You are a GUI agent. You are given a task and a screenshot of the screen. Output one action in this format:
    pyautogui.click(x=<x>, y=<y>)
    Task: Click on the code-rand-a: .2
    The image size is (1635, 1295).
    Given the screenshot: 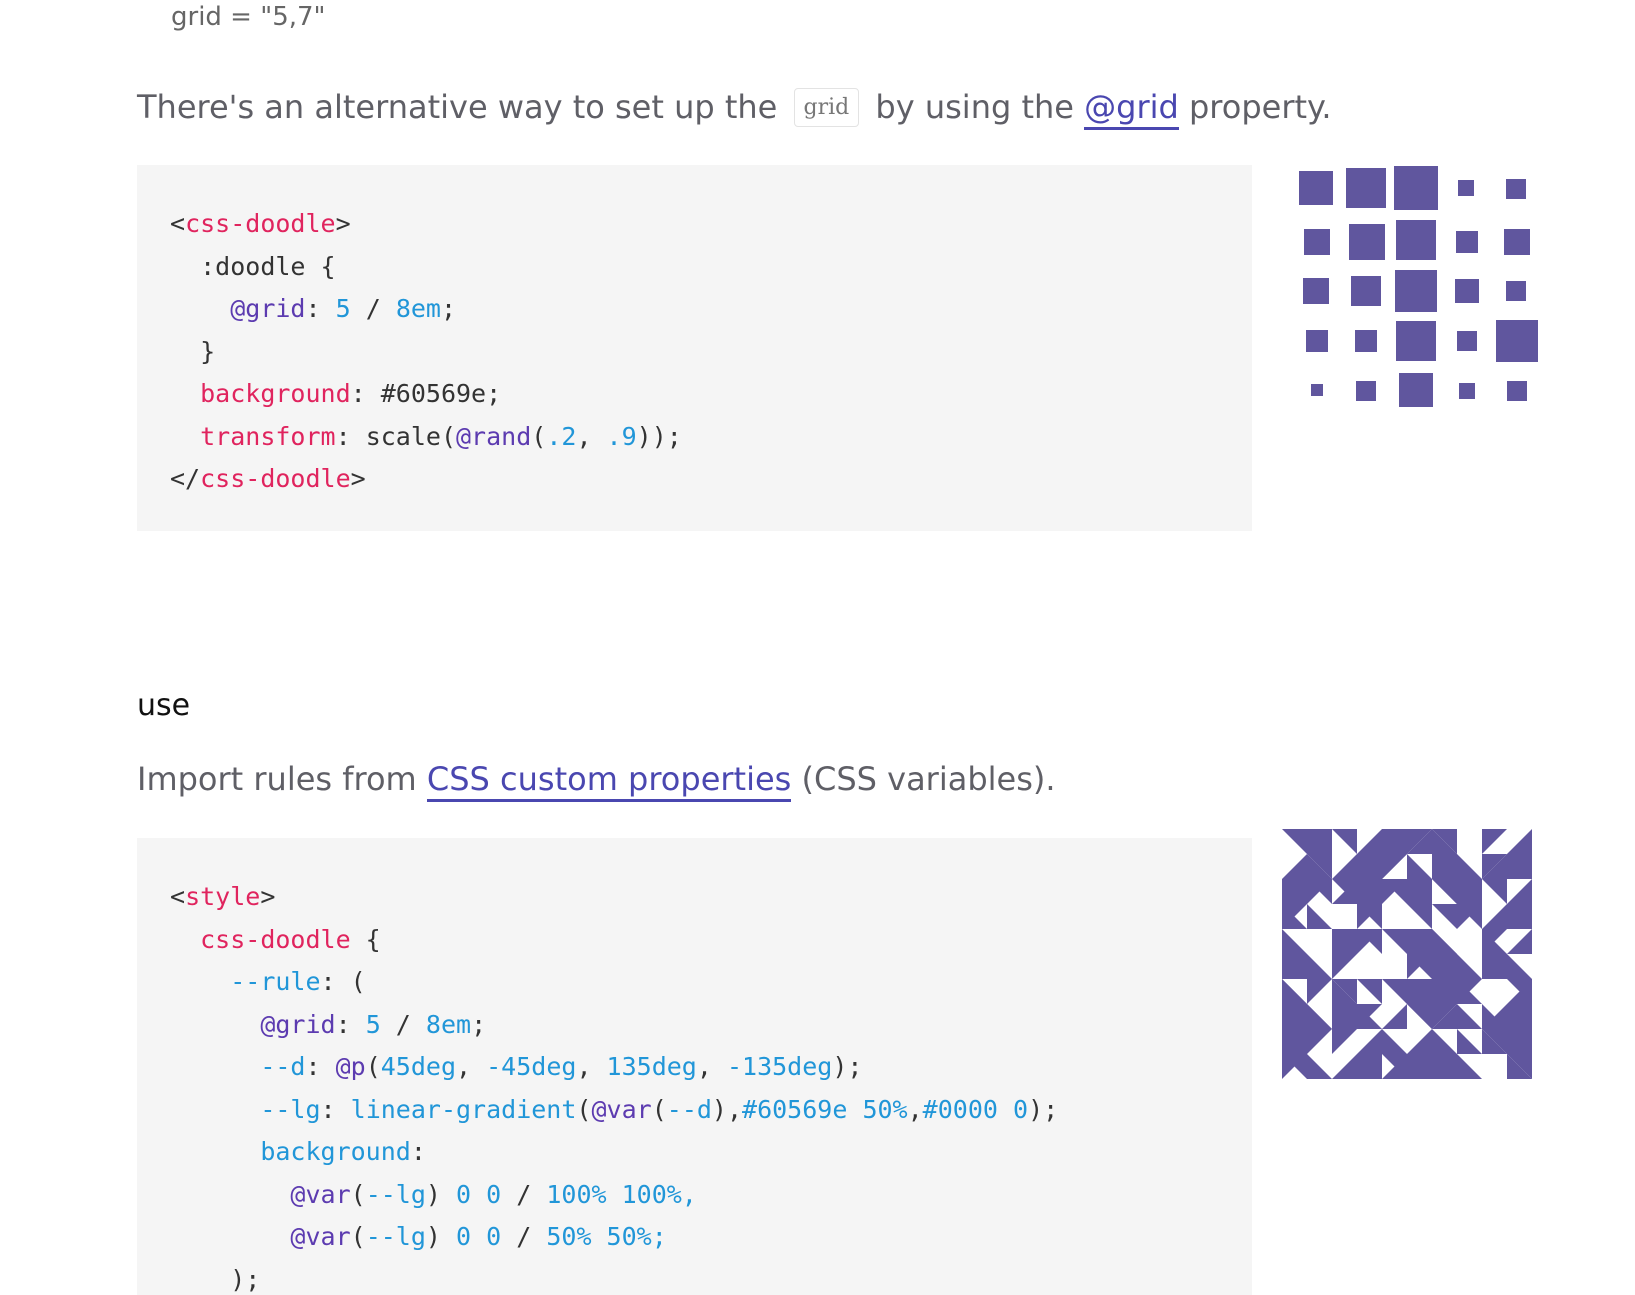 What is the action you would take?
    pyautogui.click(x=561, y=436)
    